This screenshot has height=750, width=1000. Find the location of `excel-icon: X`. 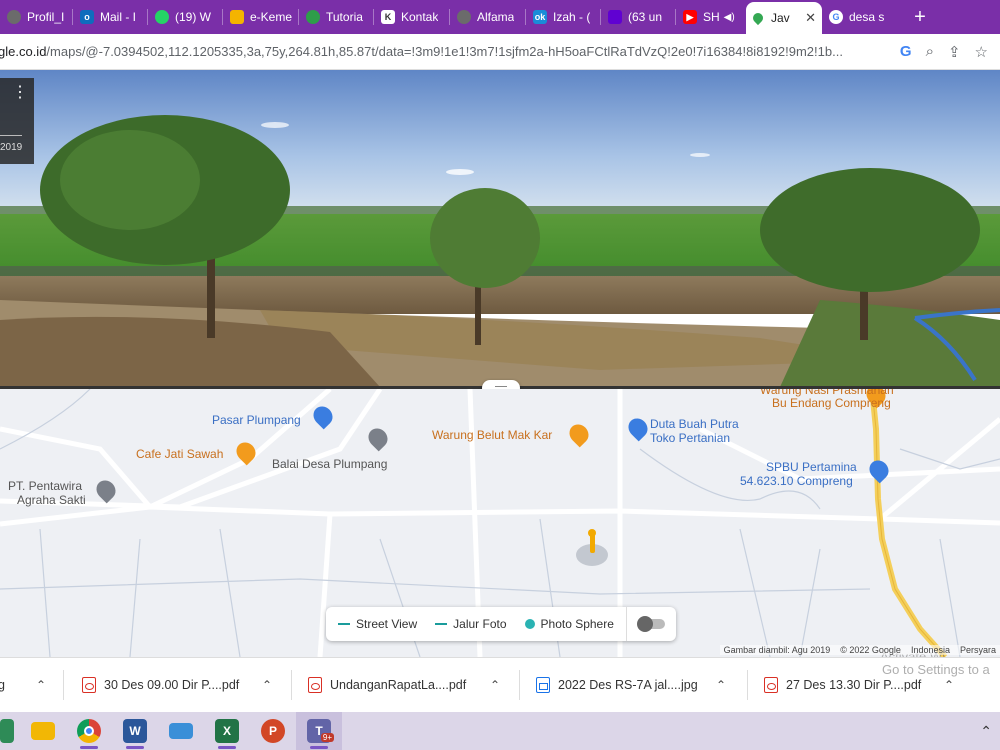

excel-icon: X is located at coordinates (227, 731).